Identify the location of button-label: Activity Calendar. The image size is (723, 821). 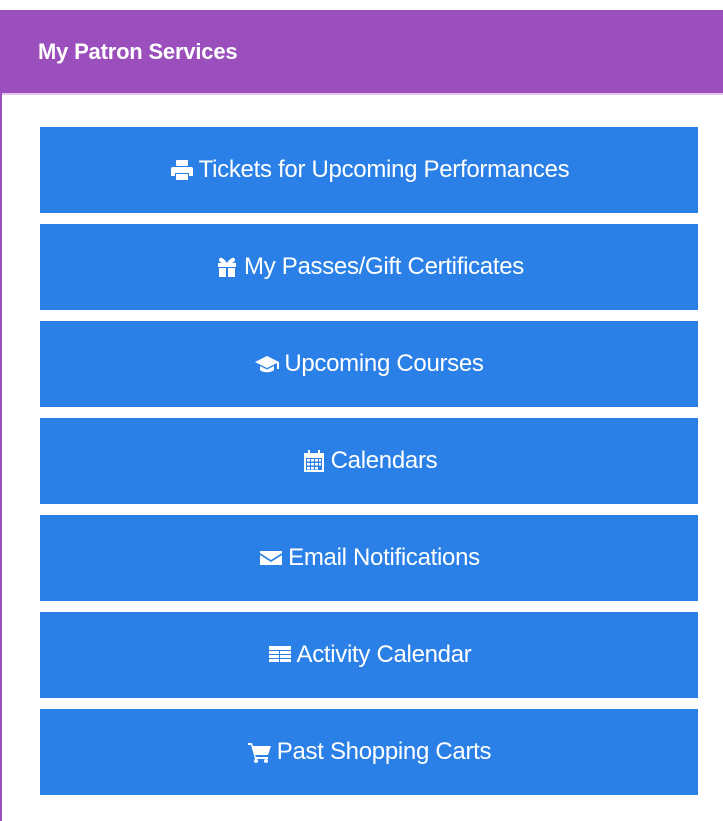
(384, 654).